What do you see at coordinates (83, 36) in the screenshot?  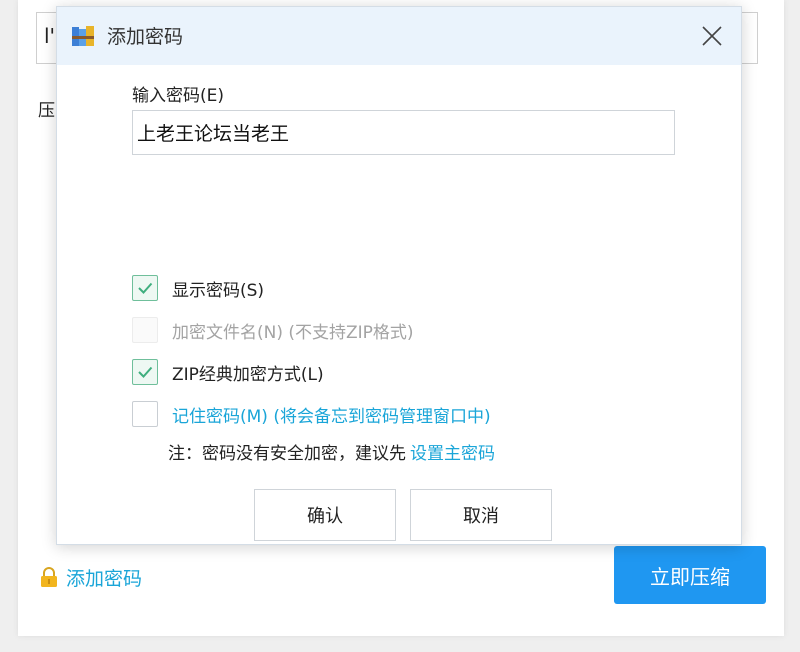 I see `winrar-archive-icon` at bounding box center [83, 36].